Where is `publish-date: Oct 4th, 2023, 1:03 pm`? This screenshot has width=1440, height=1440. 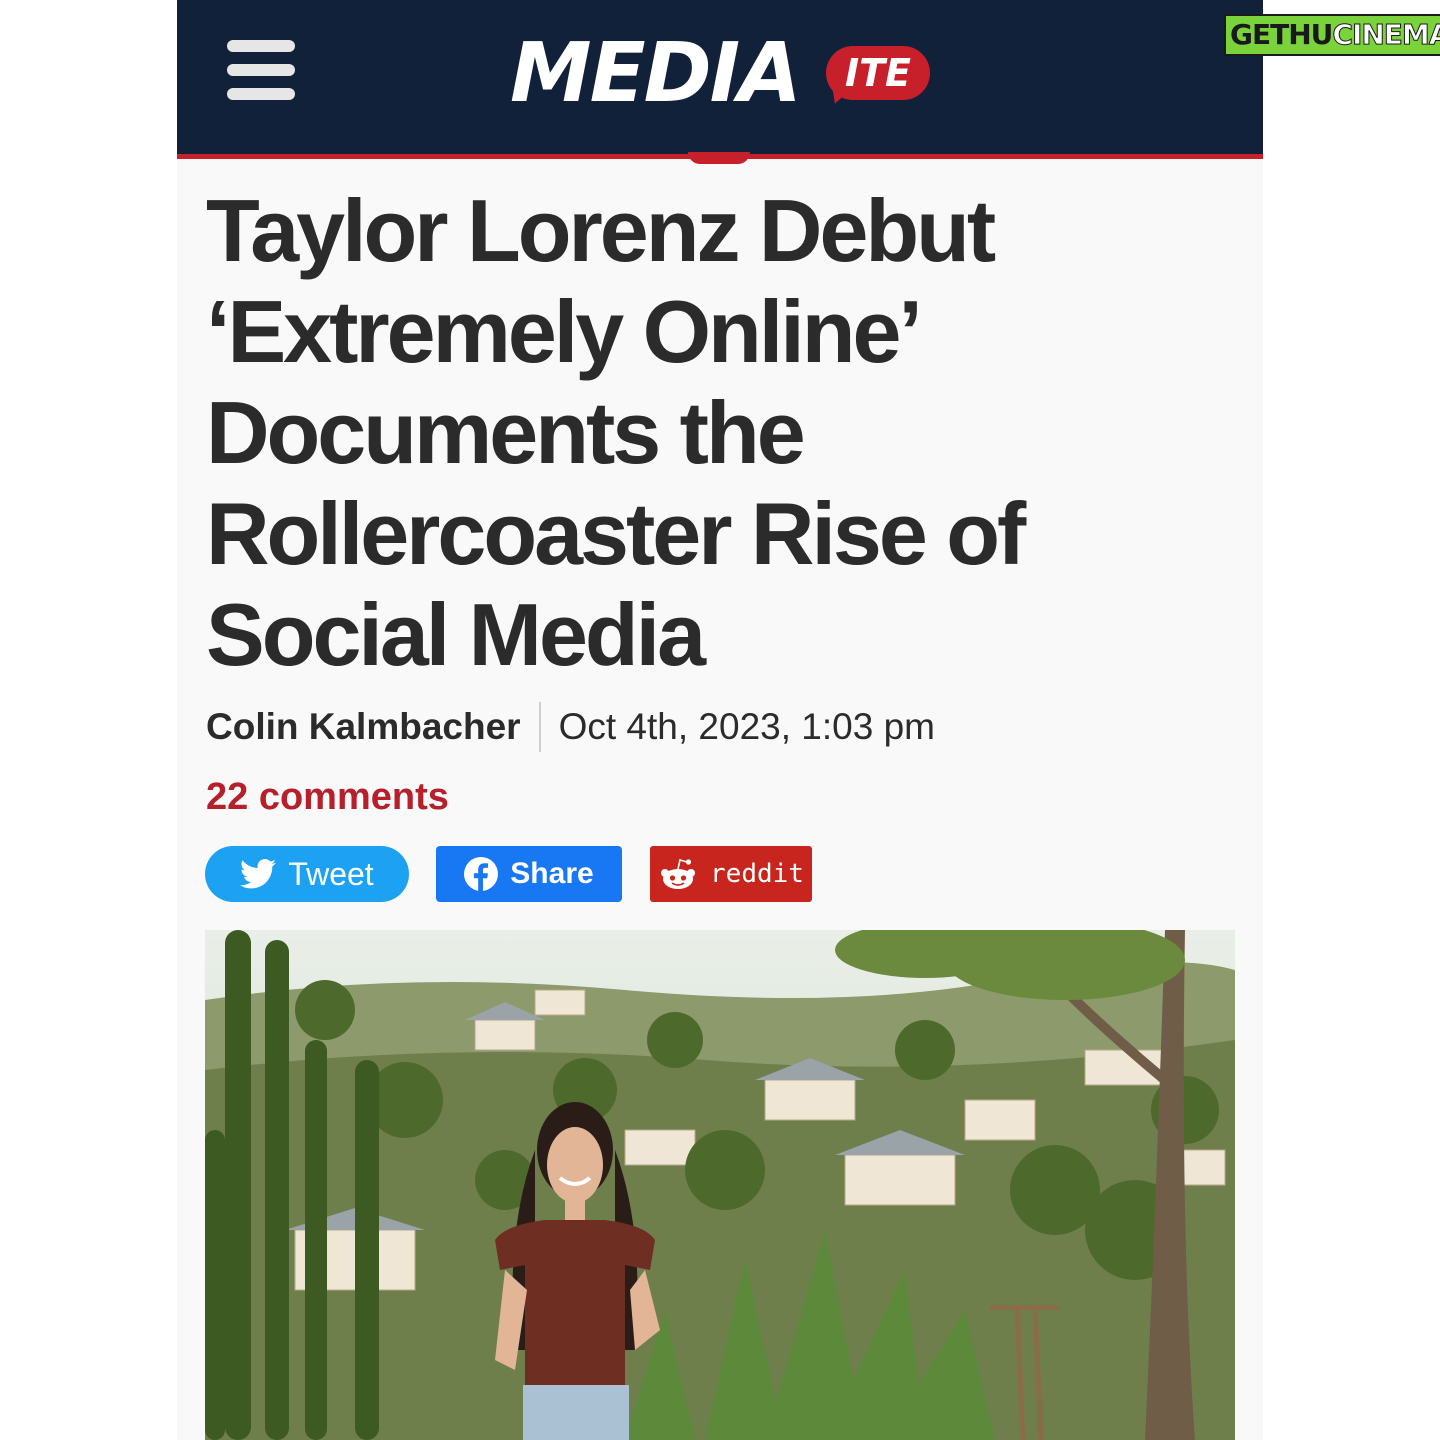 publish-date: Oct 4th, 2023, 1:03 pm is located at coordinates (746, 726).